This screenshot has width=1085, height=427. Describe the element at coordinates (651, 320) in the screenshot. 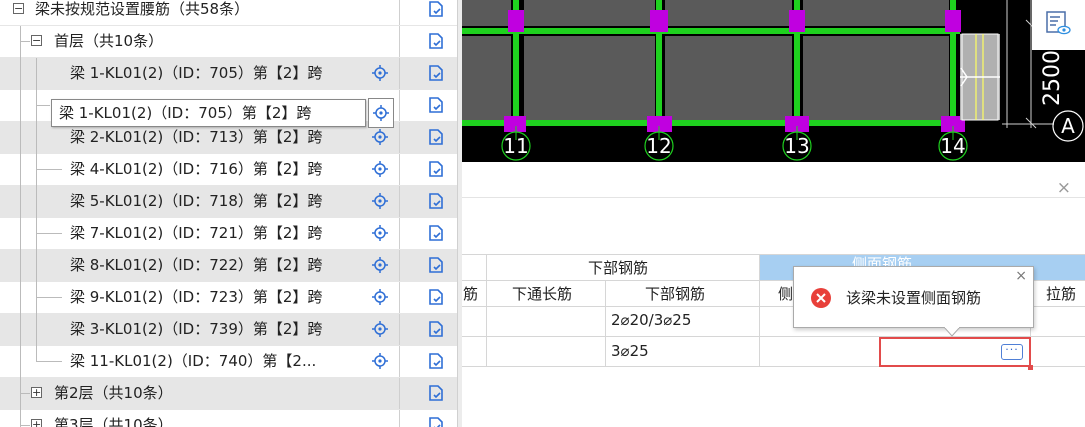

I see `row1-bottom-rebar: 2⌀20/3⌀25` at that location.